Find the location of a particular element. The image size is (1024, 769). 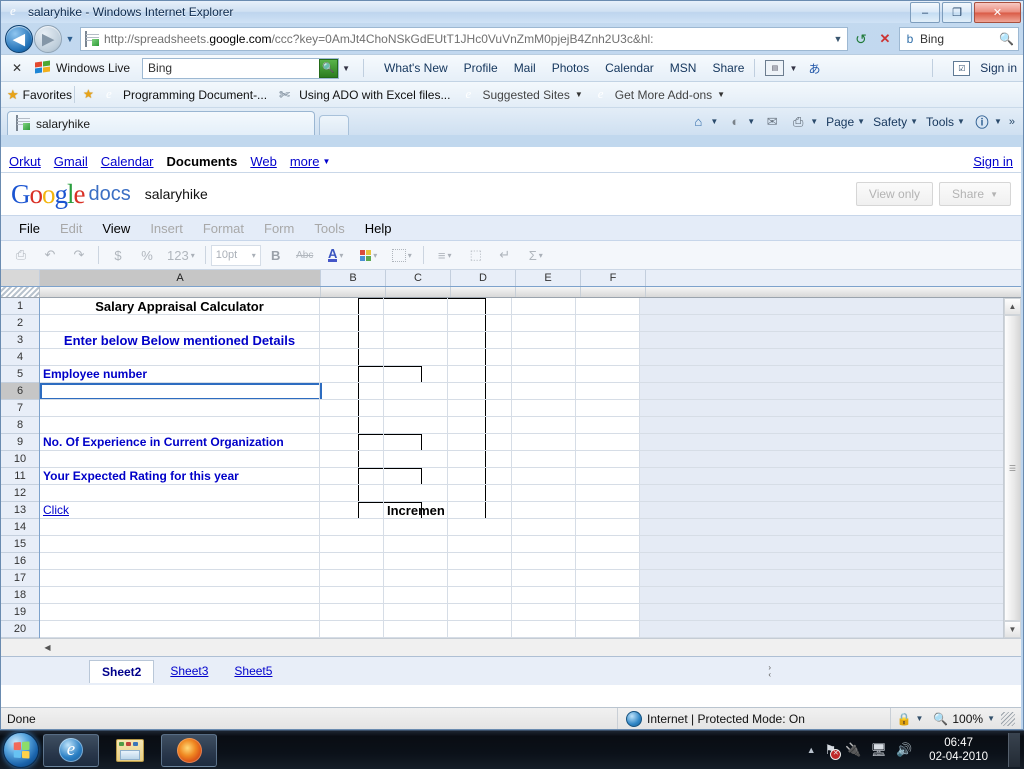

number-format-button: 123 ▾ is located at coordinates (181, 255).